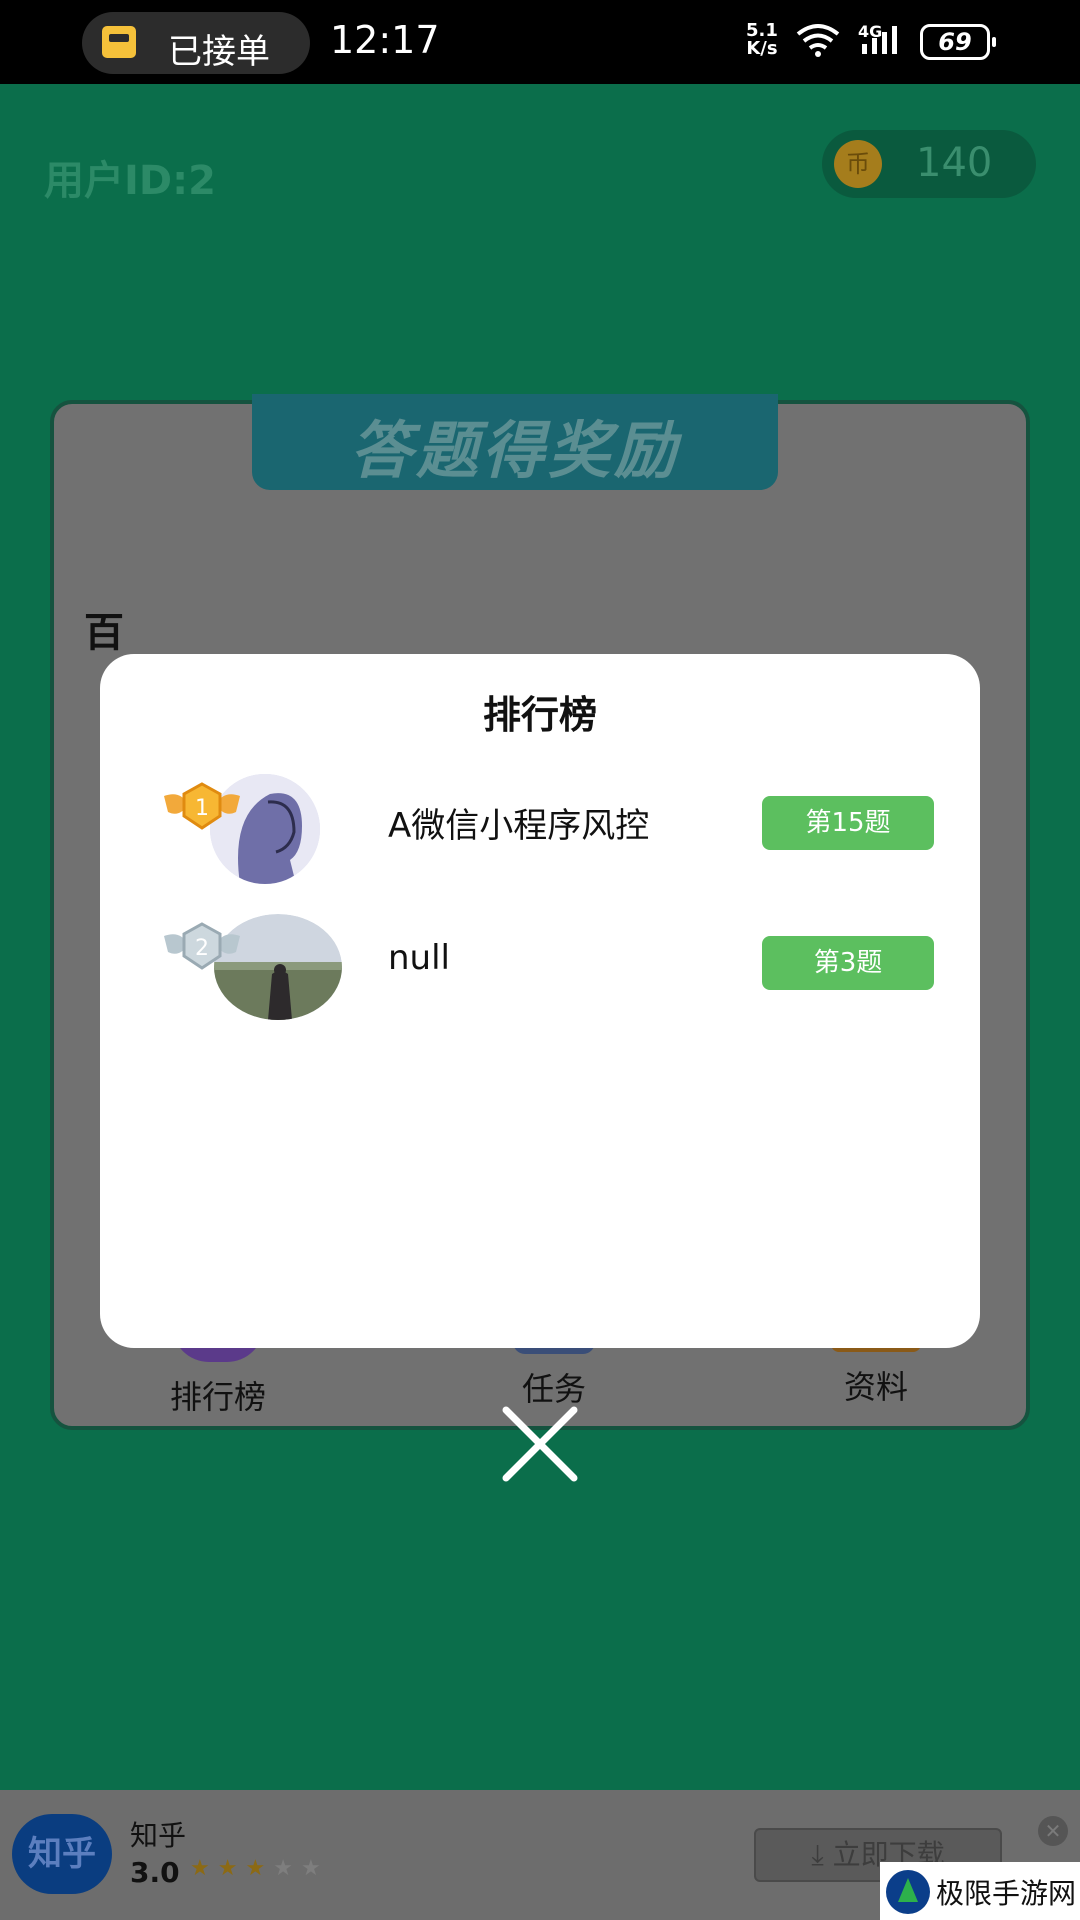  I want to click on coin-balance: 币 140, so click(929, 164).